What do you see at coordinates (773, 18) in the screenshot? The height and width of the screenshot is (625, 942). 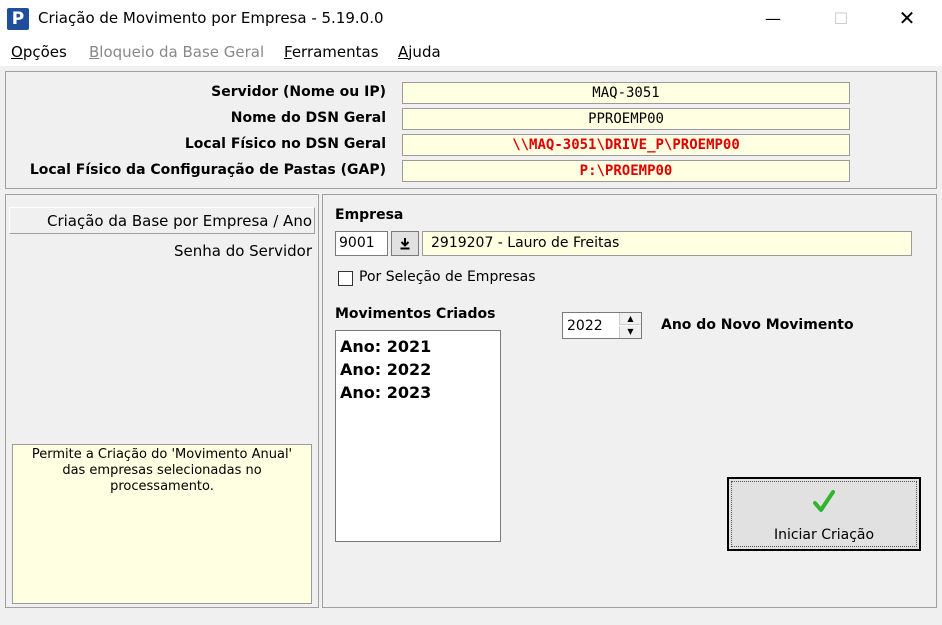 I see `minimize-button: —` at bounding box center [773, 18].